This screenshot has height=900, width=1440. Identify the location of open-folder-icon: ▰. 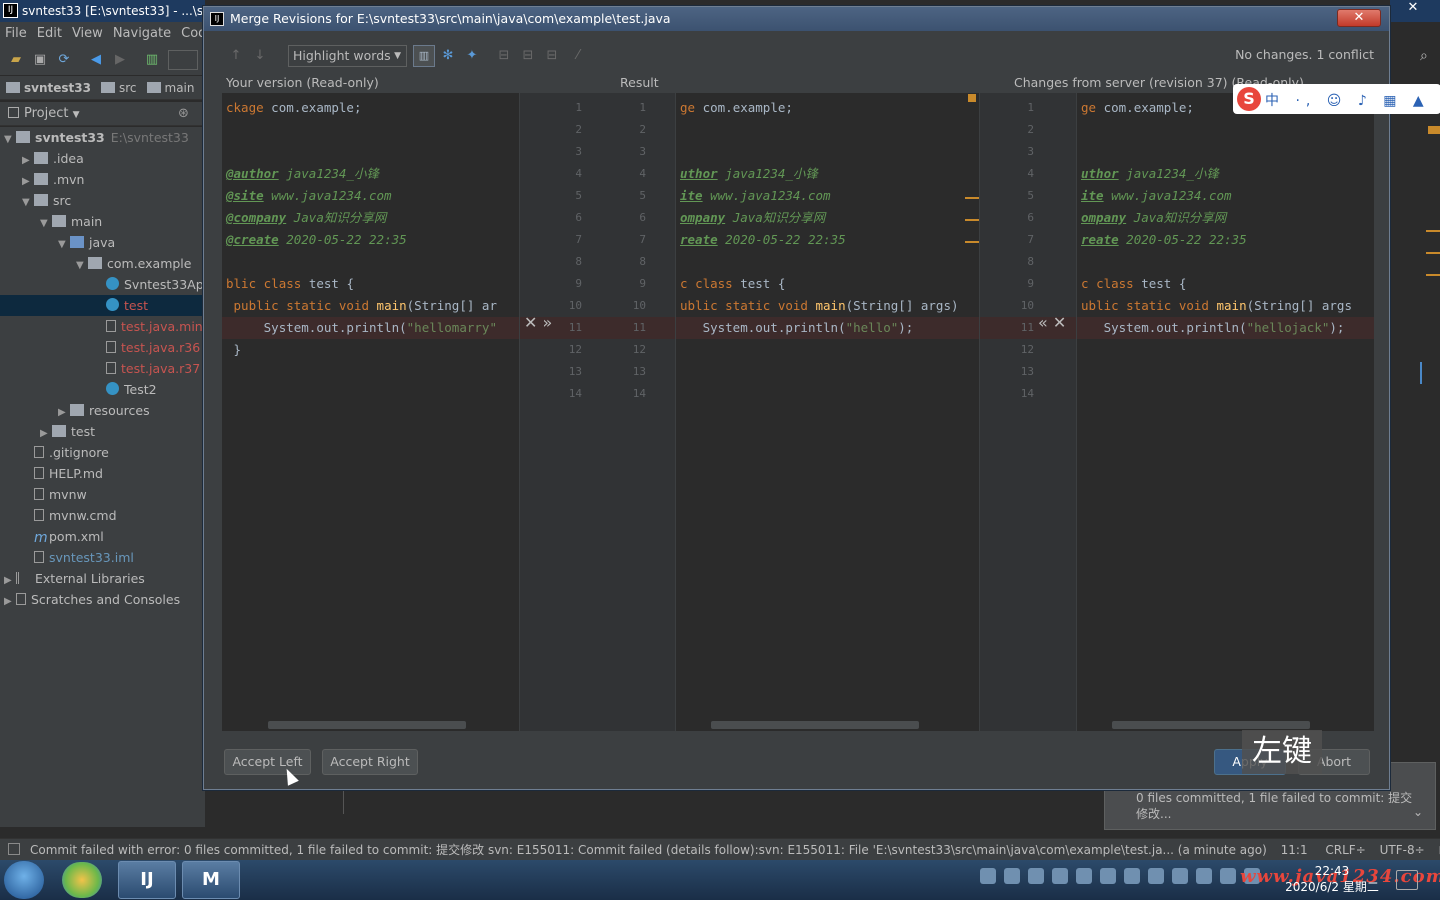
(16, 60).